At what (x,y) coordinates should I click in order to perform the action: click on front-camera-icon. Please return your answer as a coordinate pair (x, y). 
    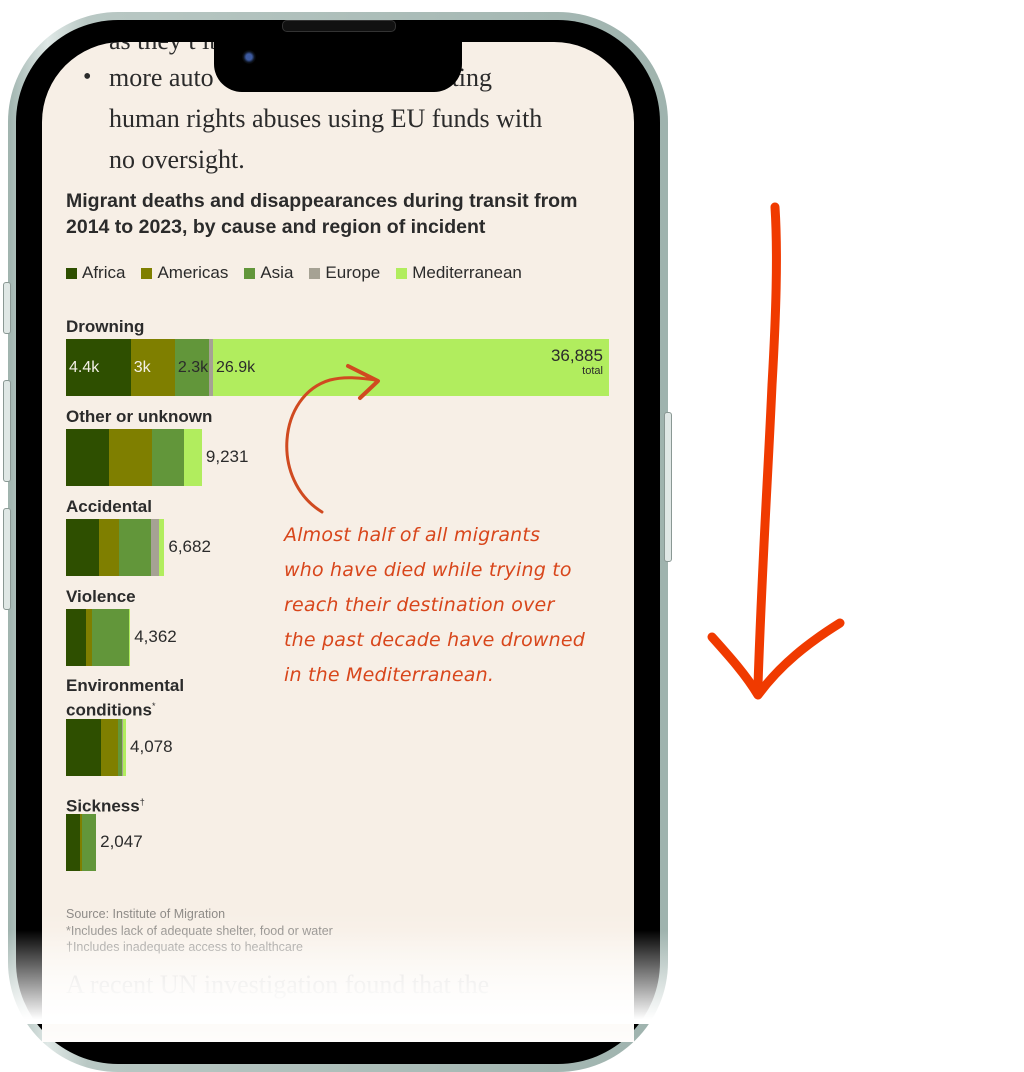
    Looking at the image, I should click on (249, 57).